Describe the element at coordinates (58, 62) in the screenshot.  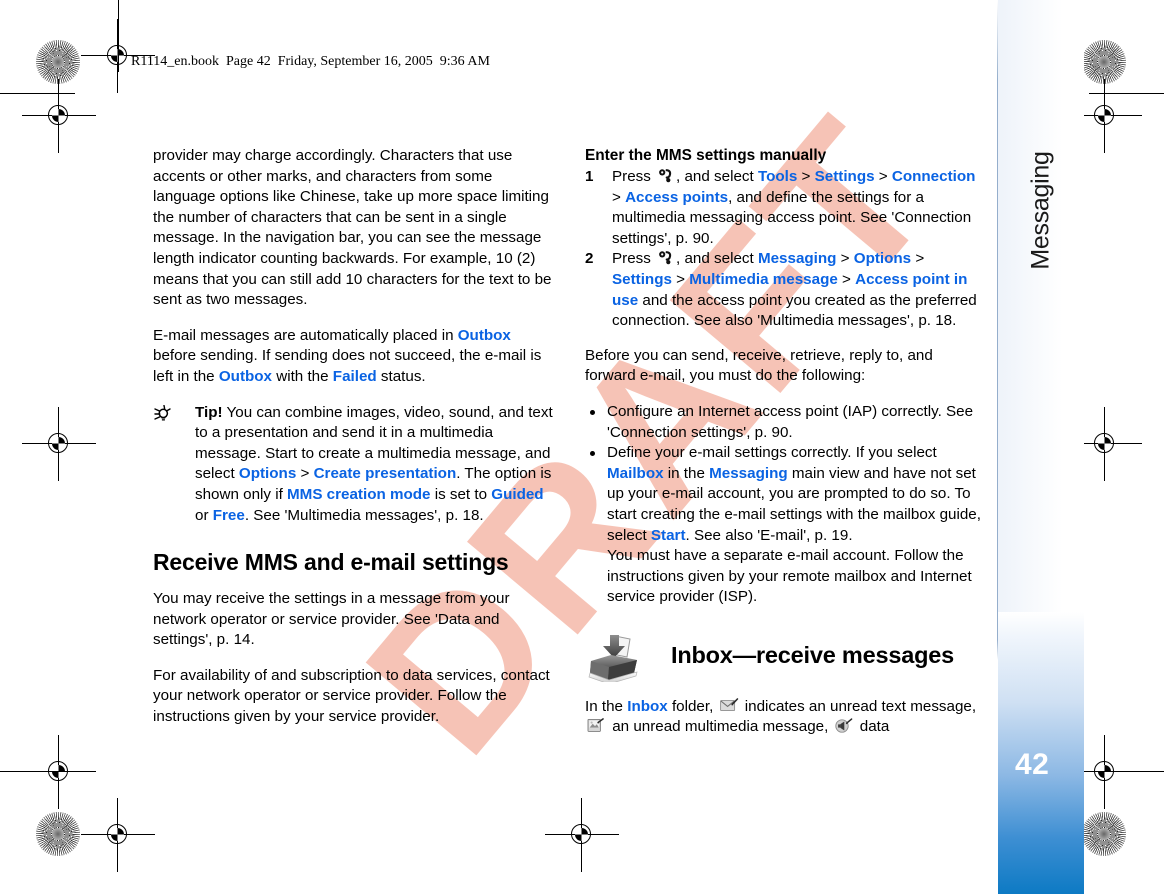
I see `registration-starburst-top-left` at that location.